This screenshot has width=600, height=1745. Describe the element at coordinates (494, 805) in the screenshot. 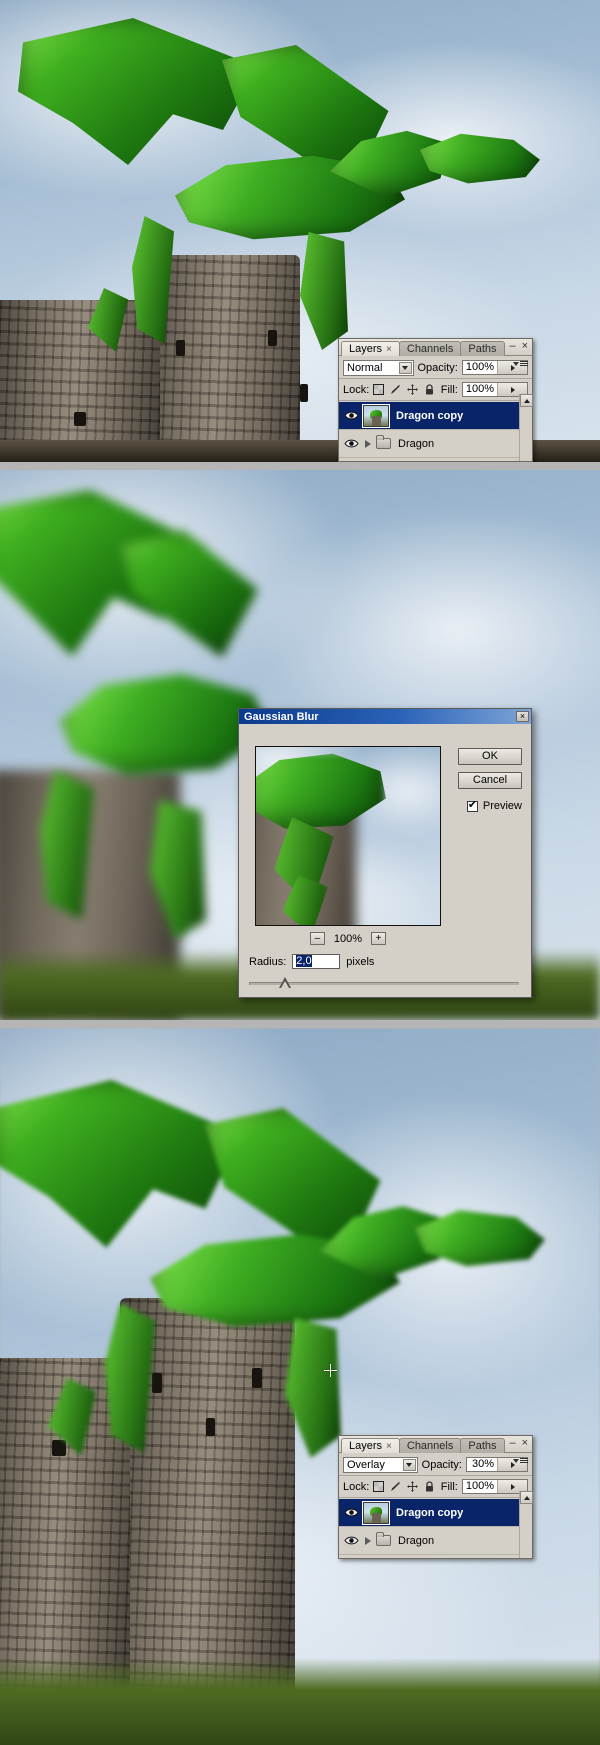

I see `preview-checkbox-row: Preview` at that location.